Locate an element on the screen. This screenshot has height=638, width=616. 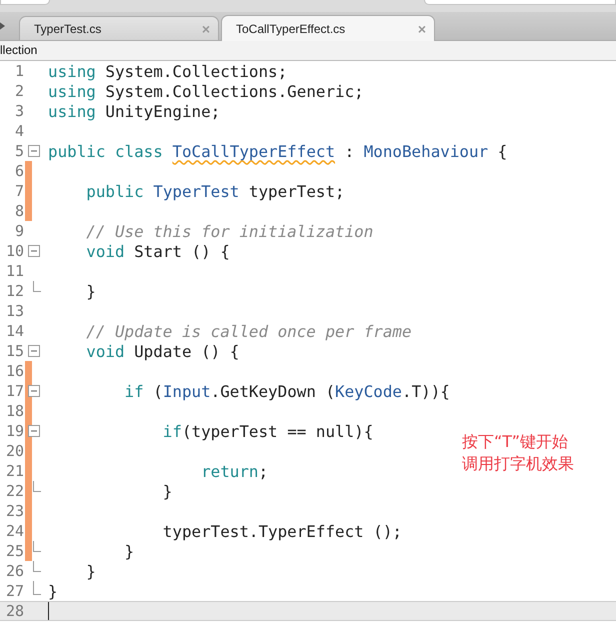
code-line: if(typerTest == null){ is located at coordinates (268, 431).